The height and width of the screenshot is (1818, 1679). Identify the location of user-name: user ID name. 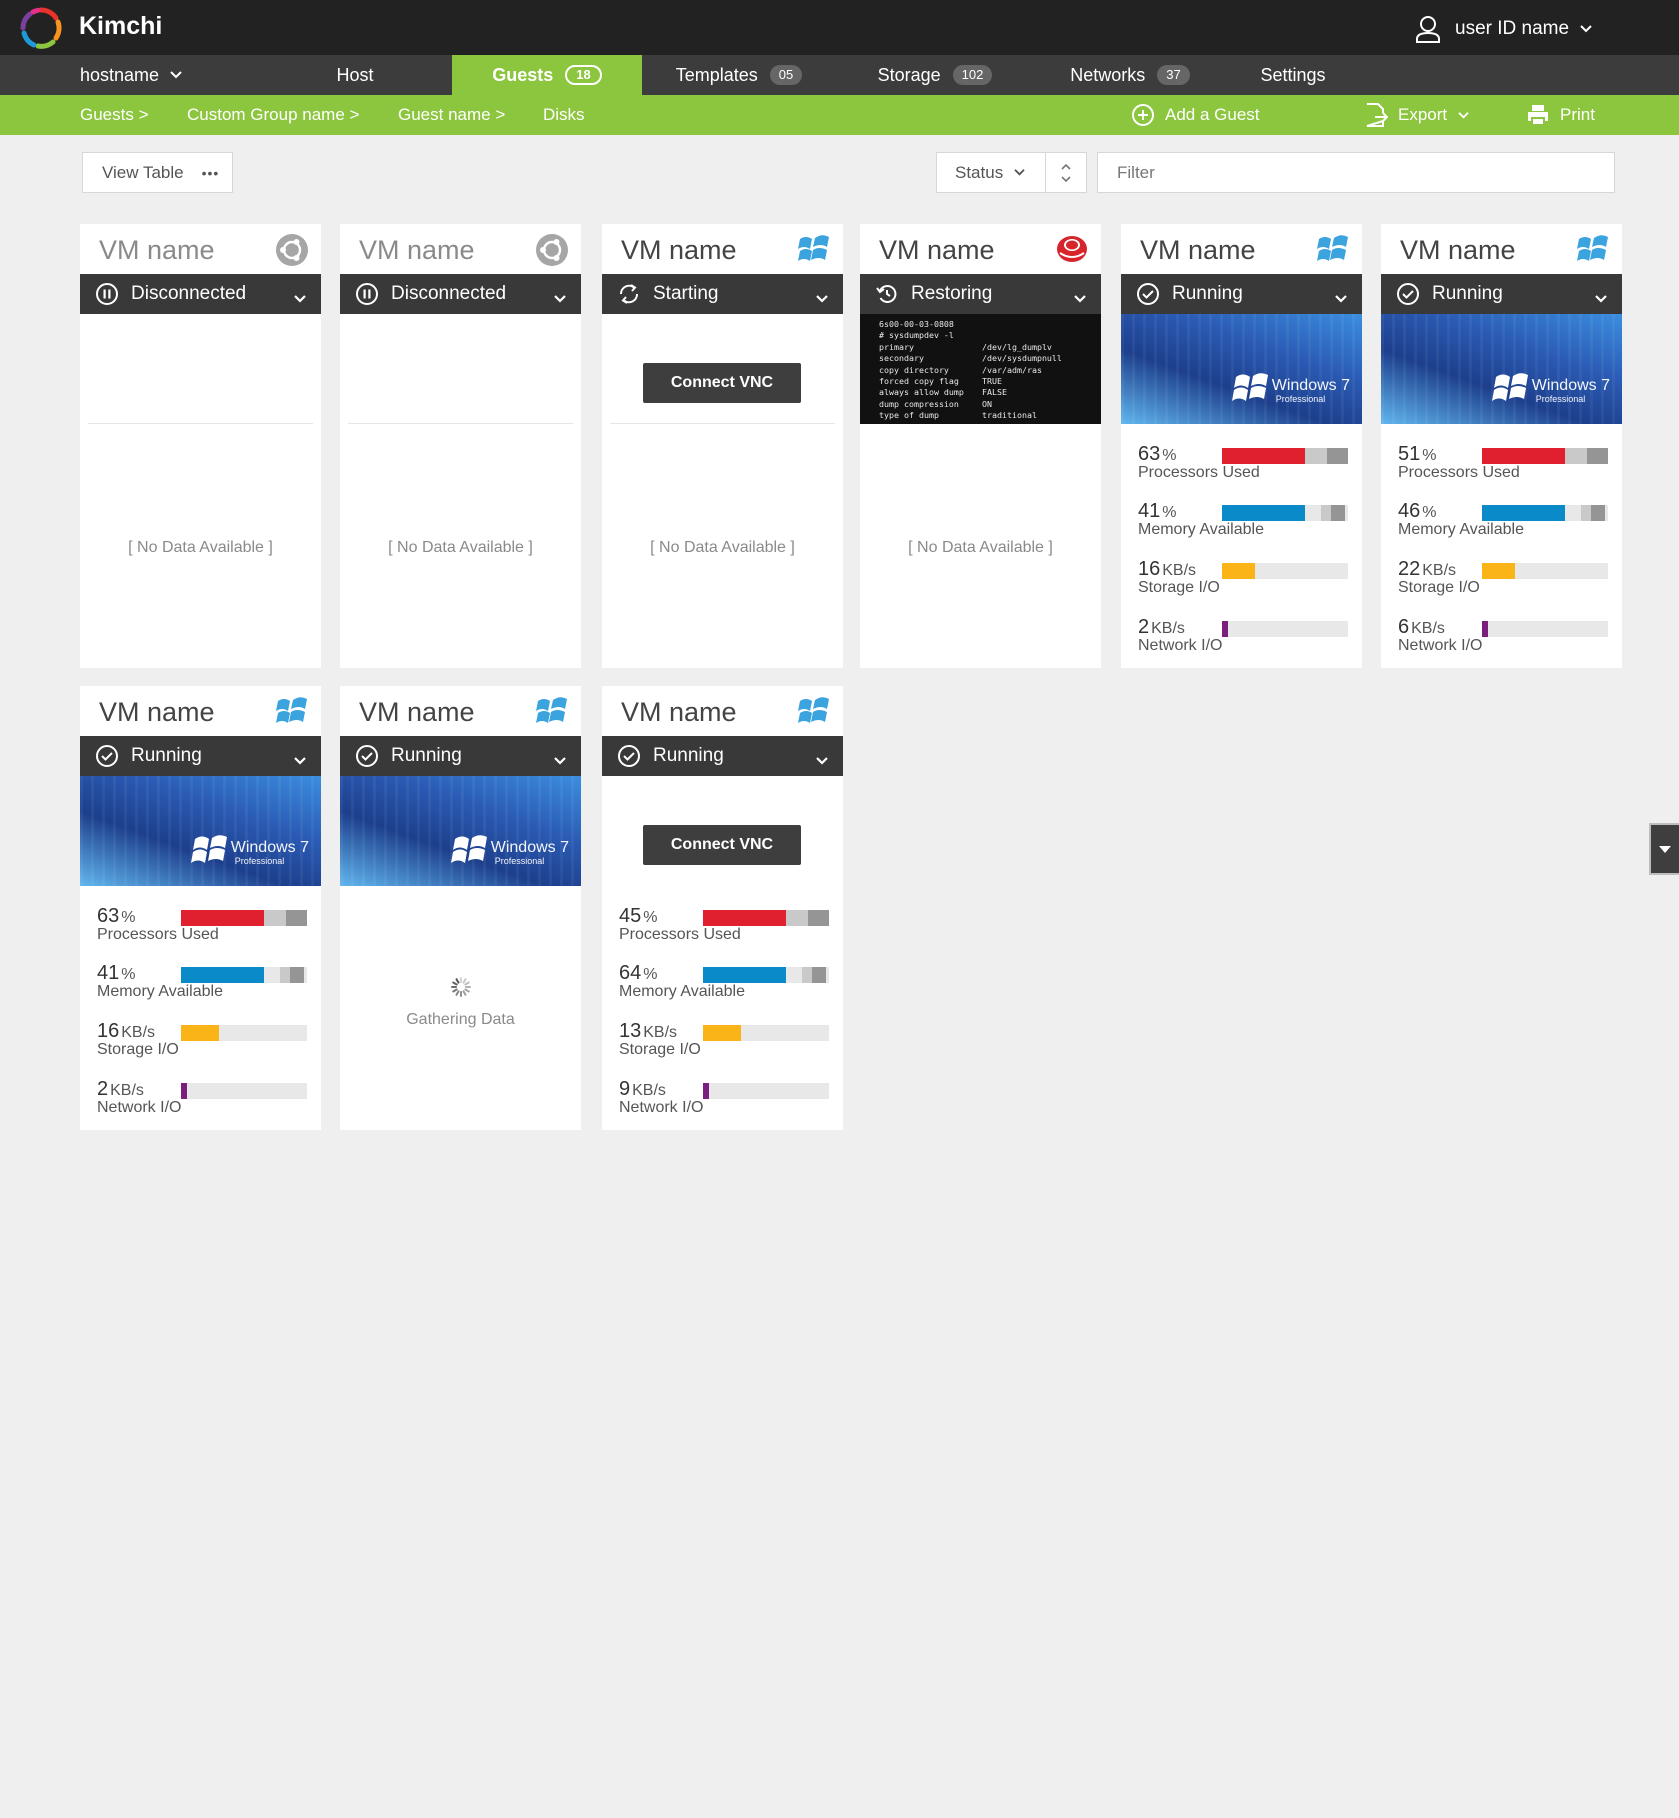
(1512, 28).